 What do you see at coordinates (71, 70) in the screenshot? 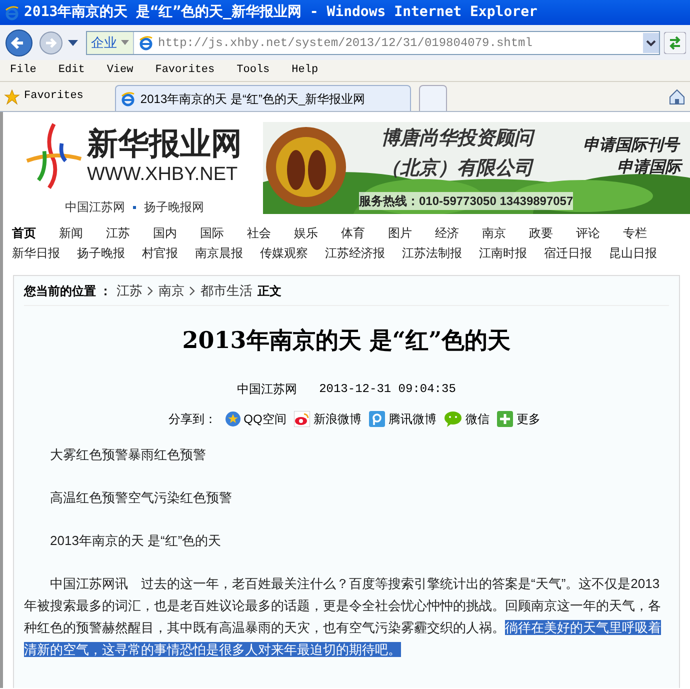
I see `menu-item: Edit` at bounding box center [71, 70].